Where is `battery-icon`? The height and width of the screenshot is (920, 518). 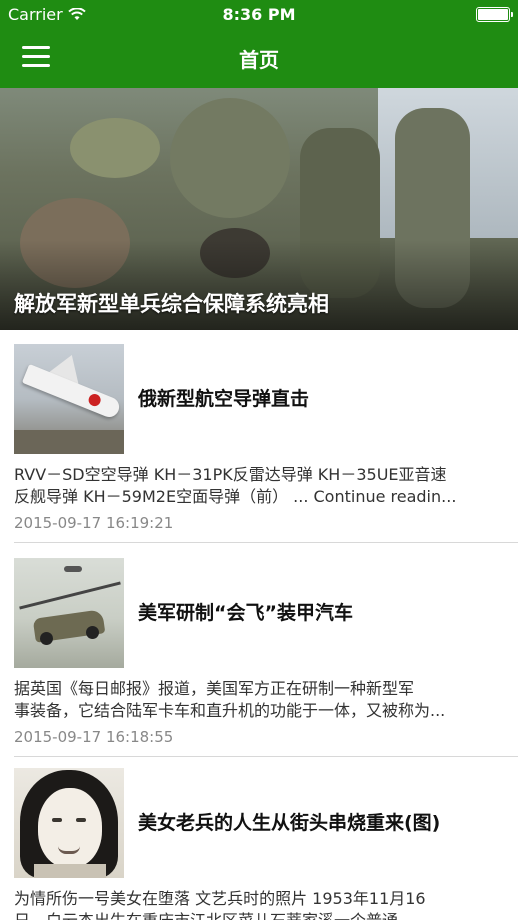
battery-icon is located at coordinates (494, 14).